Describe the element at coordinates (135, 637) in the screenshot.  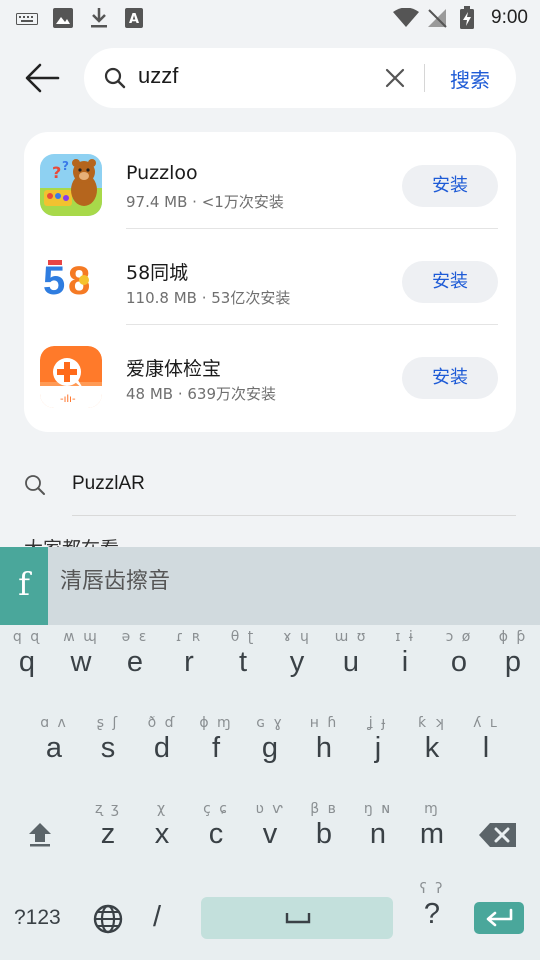
I see `key-alt-label: ə ɛ` at that location.